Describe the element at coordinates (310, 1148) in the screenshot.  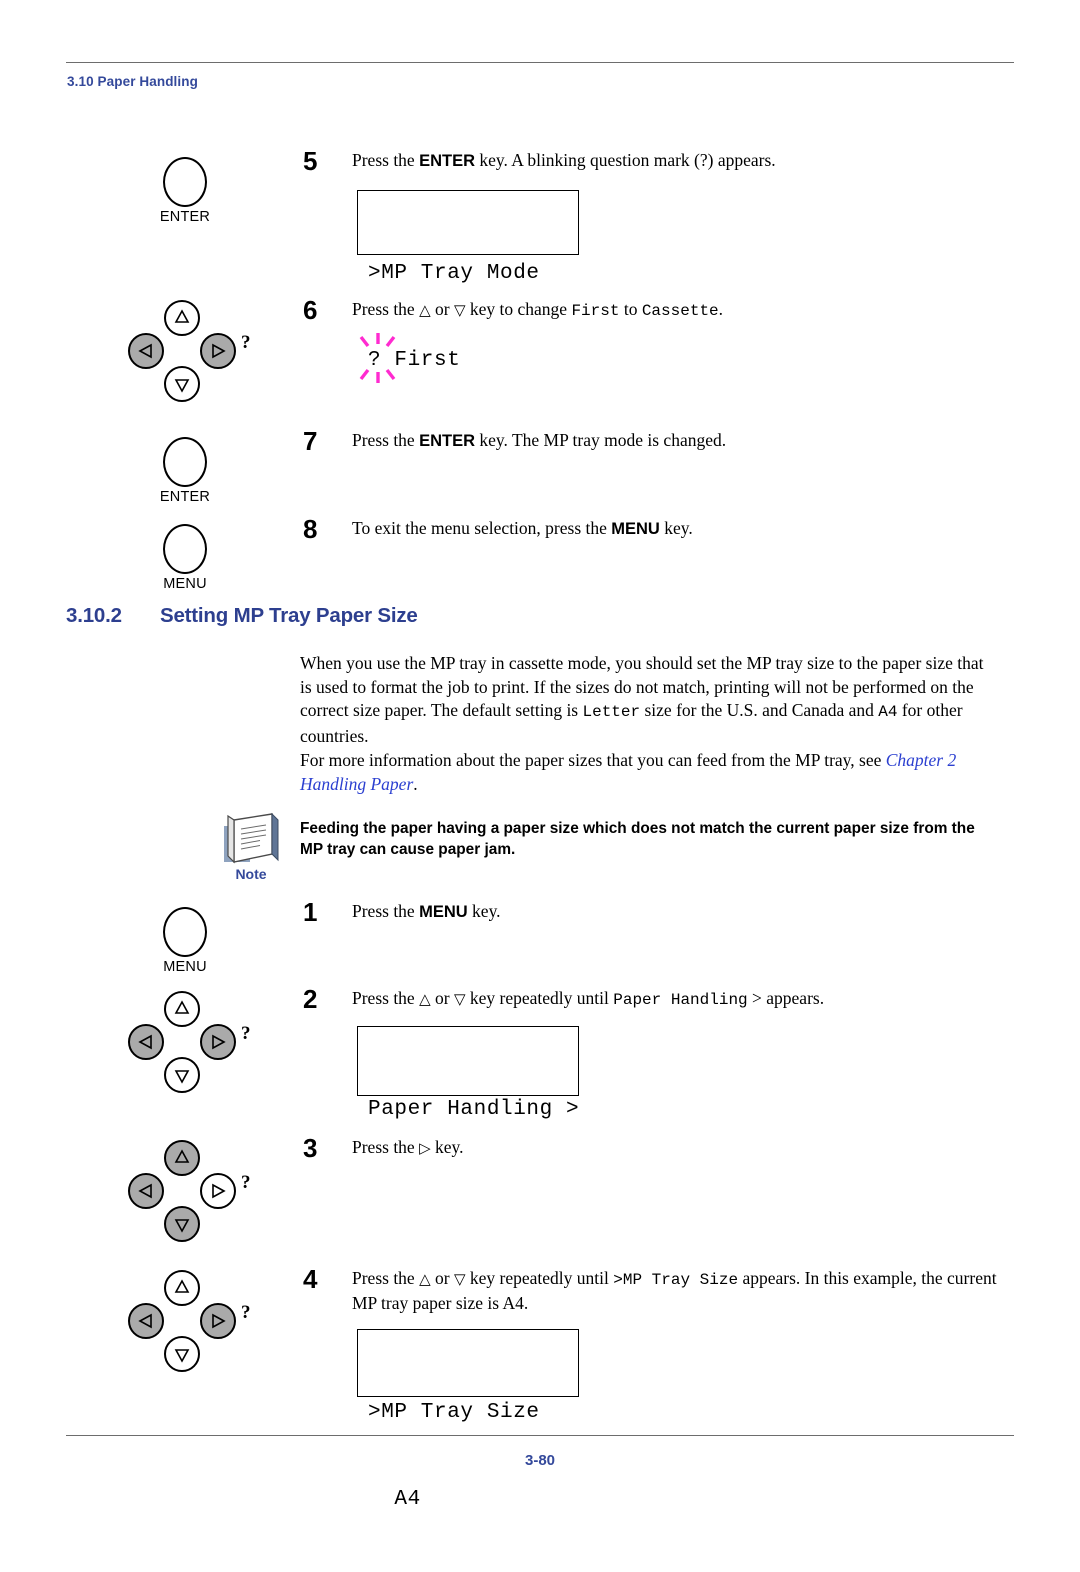
I see `step-number-3: 3` at that location.